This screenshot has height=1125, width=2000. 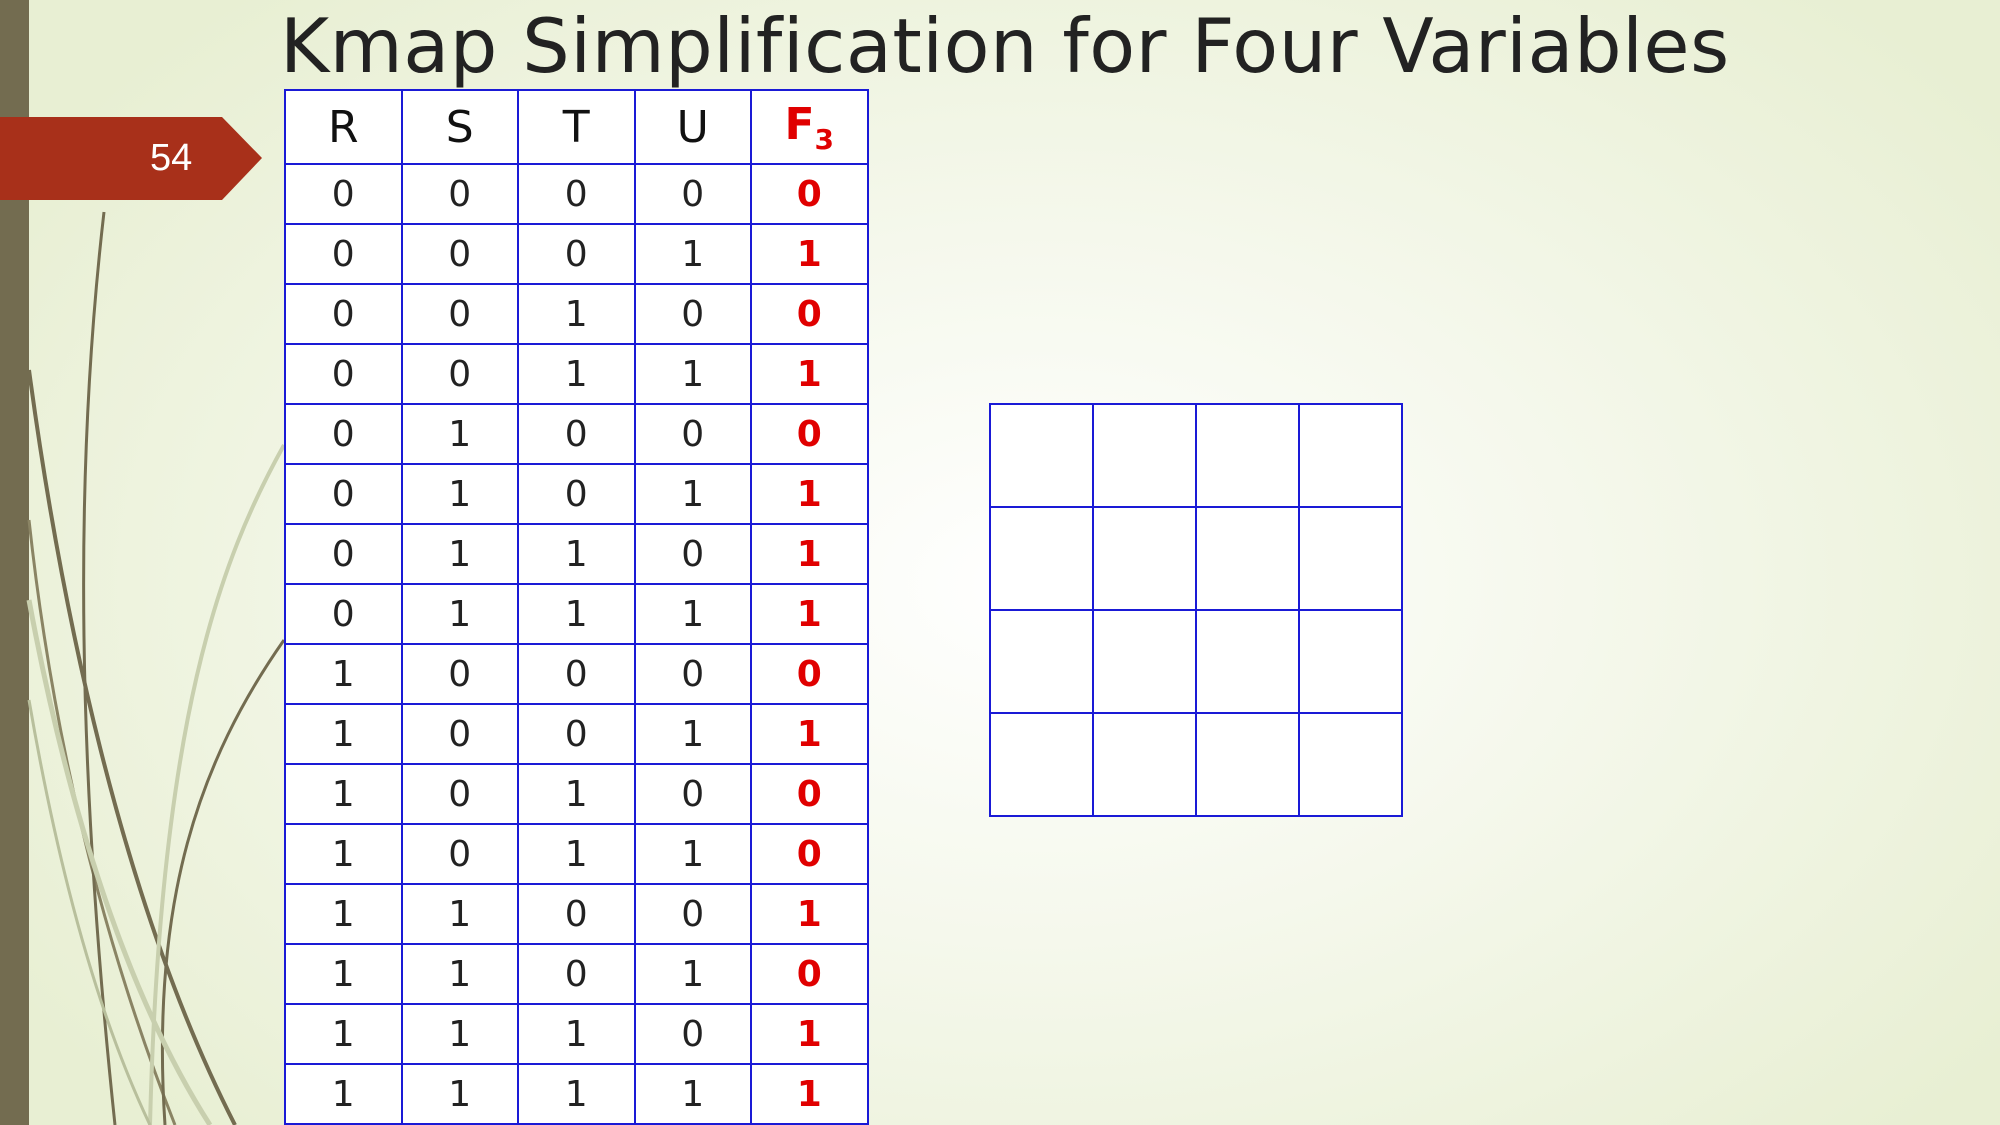 I want to click on table-row: 01011, so click(x=576, y=494).